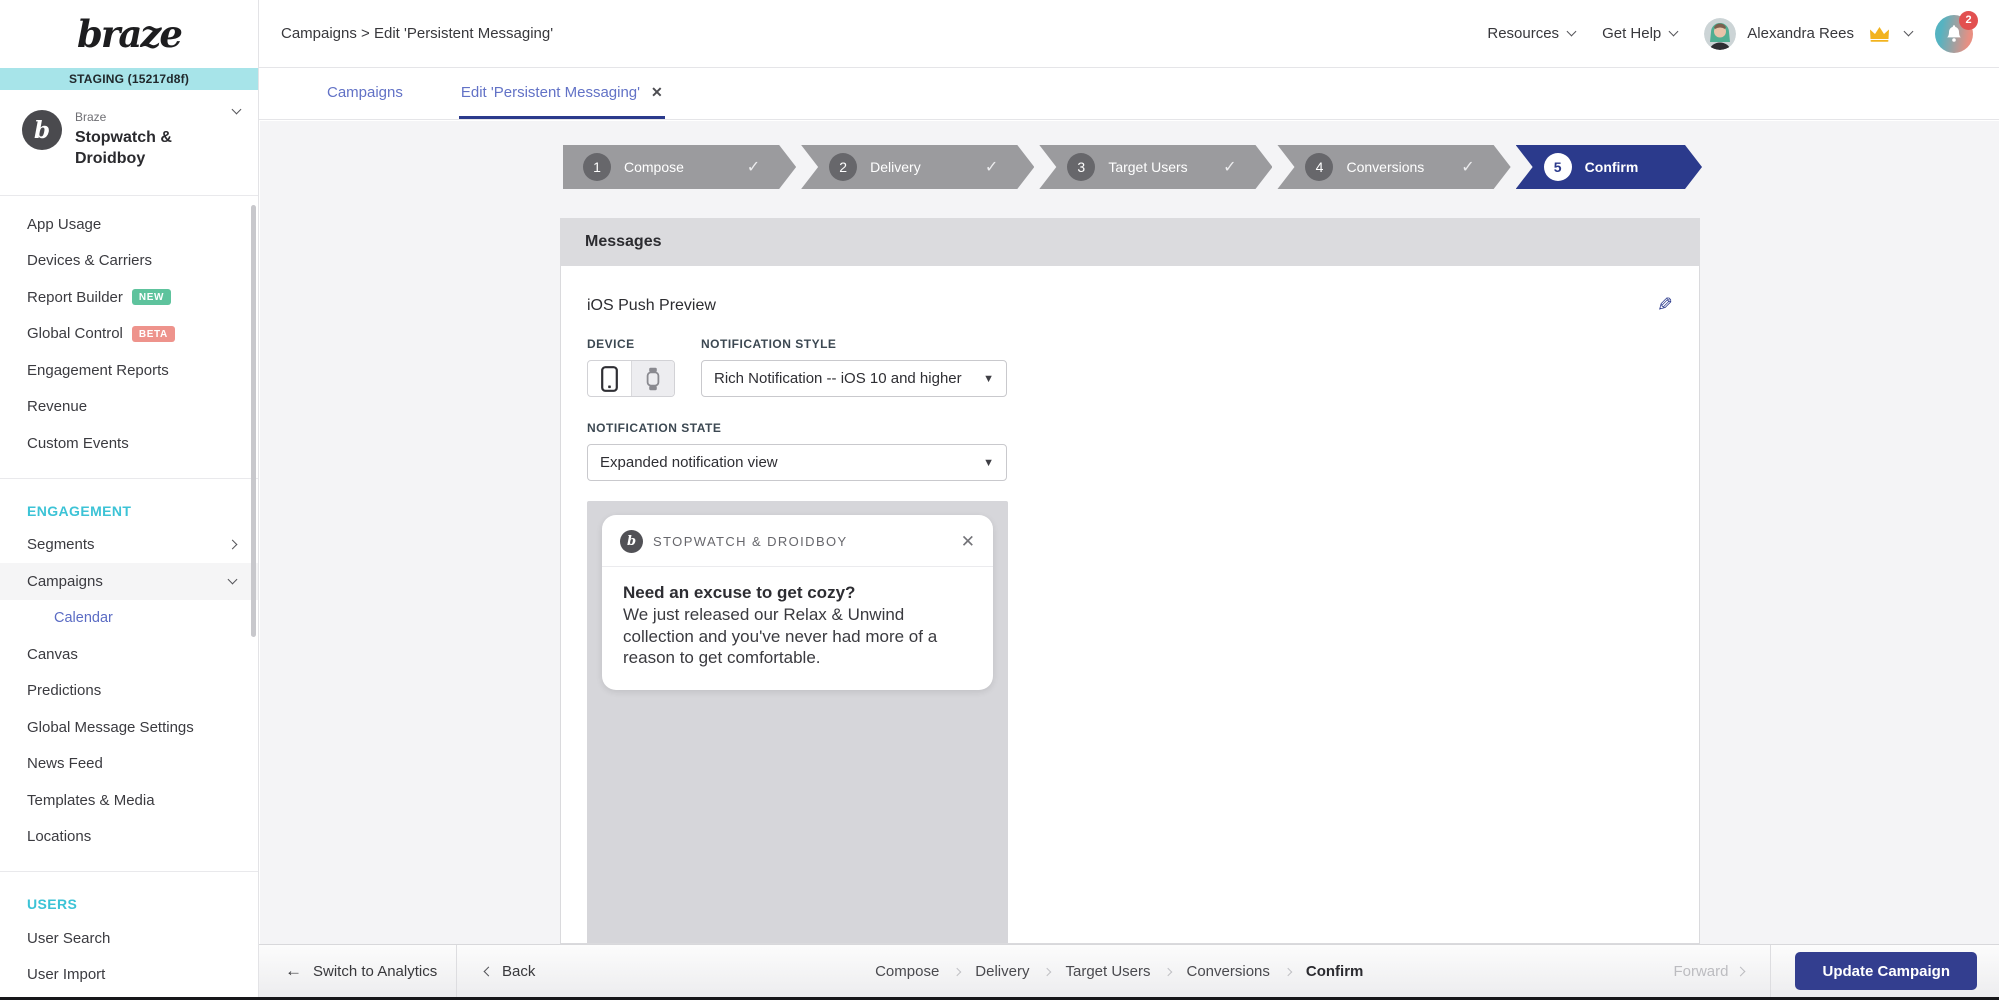 Image resolution: width=1999 pixels, height=1000 pixels. Describe the element at coordinates (142, 764) in the screenshot. I see `sidebar-item-news-feed: News Feed` at that location.